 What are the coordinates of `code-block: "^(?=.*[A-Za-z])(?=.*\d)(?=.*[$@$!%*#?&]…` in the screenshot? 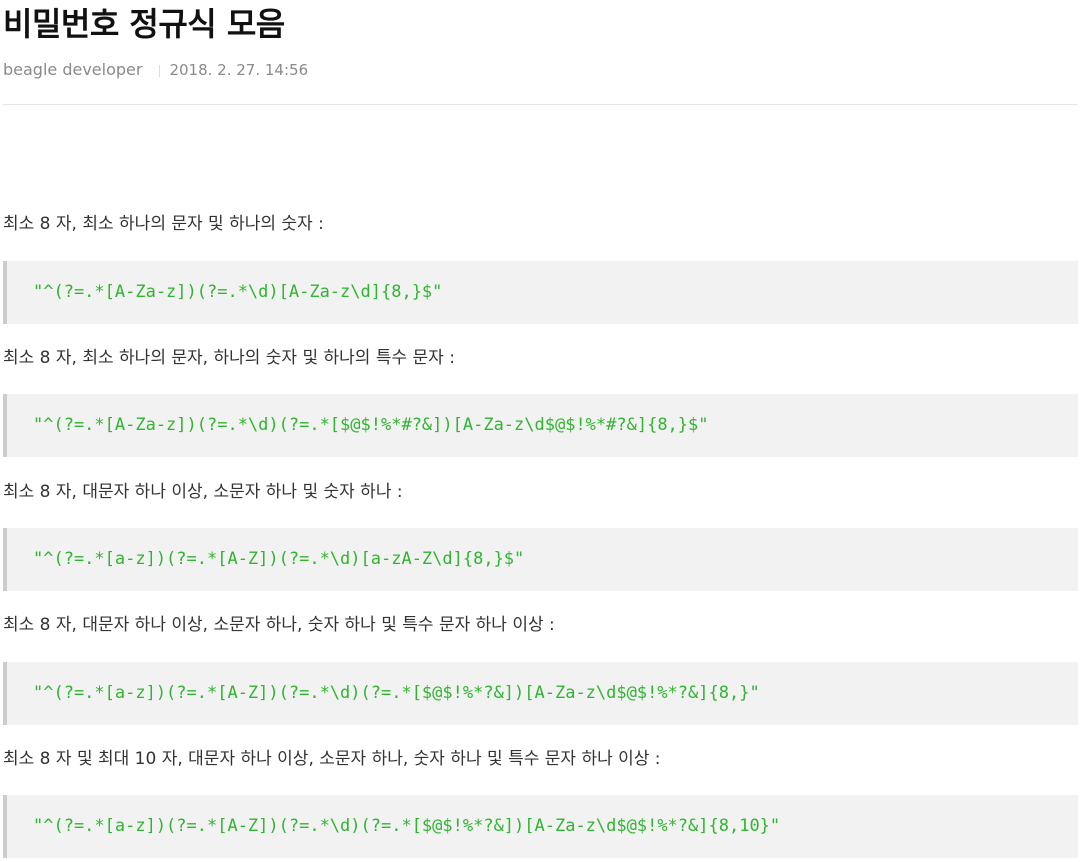 It's located at (540, 425).